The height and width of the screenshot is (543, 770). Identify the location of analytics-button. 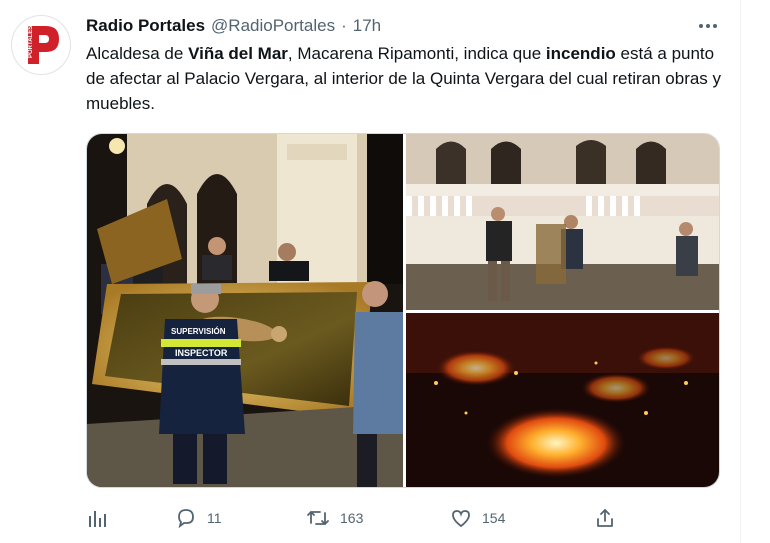
(97, 518).